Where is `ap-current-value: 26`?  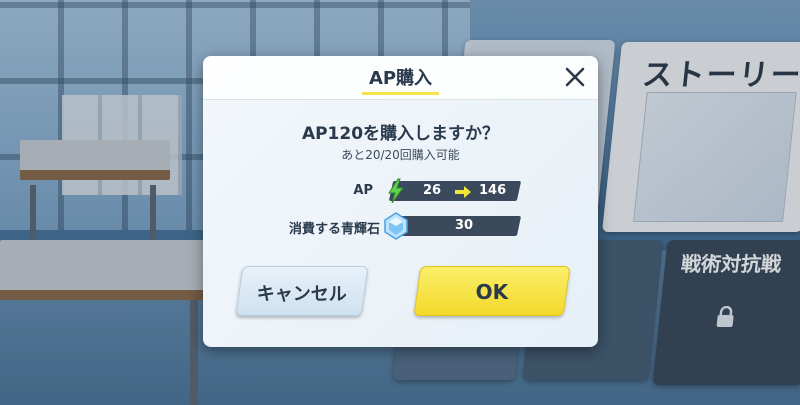 ap-current-value: 26 is located at coordinates (432, 190).